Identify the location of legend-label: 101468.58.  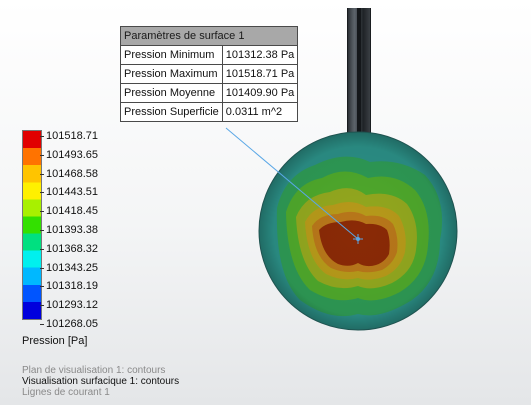
(69, 173).